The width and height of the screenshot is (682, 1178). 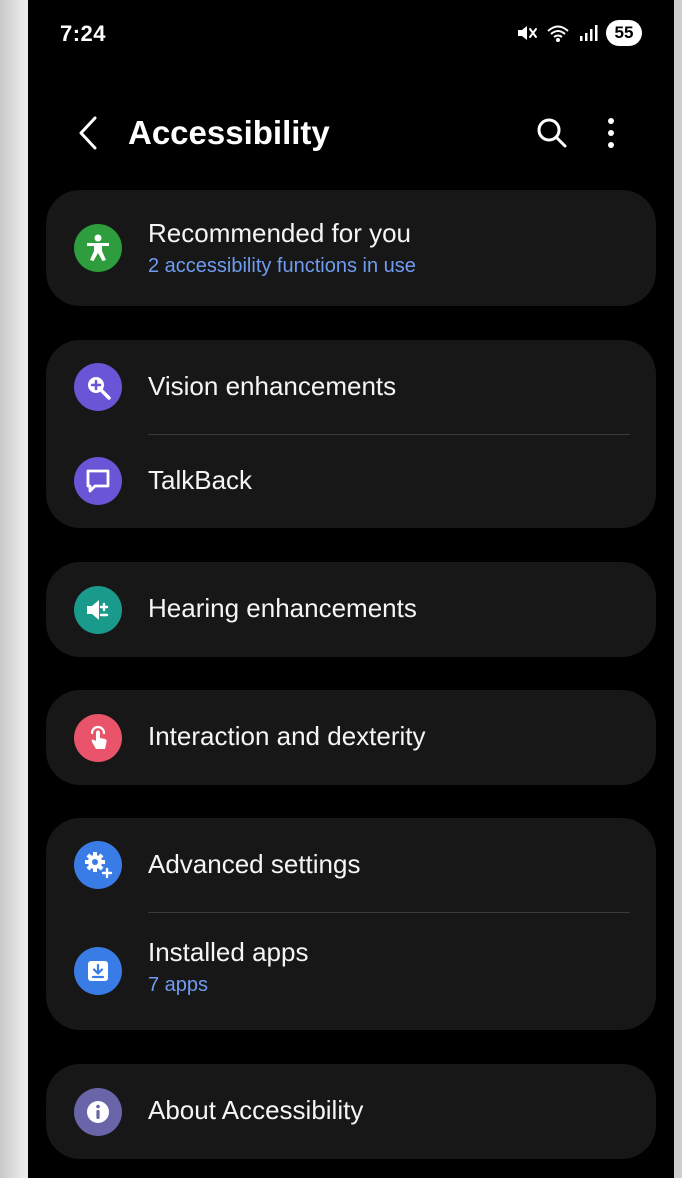 What do you see at coordinates (228, 952) in the screenshot?
I see `installed-apps-title: Installed apps` at bounding box center [228, 952].